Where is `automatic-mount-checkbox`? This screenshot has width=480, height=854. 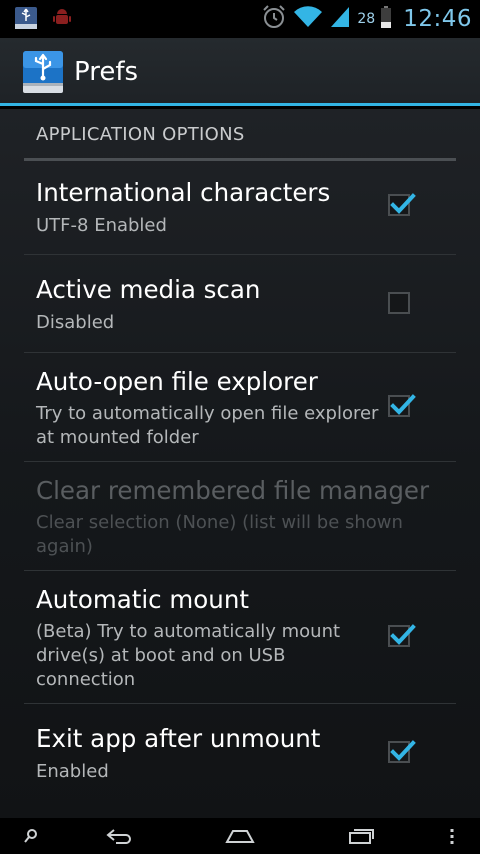
automatic-mount-checkbox is located at coordinates (402, 635).